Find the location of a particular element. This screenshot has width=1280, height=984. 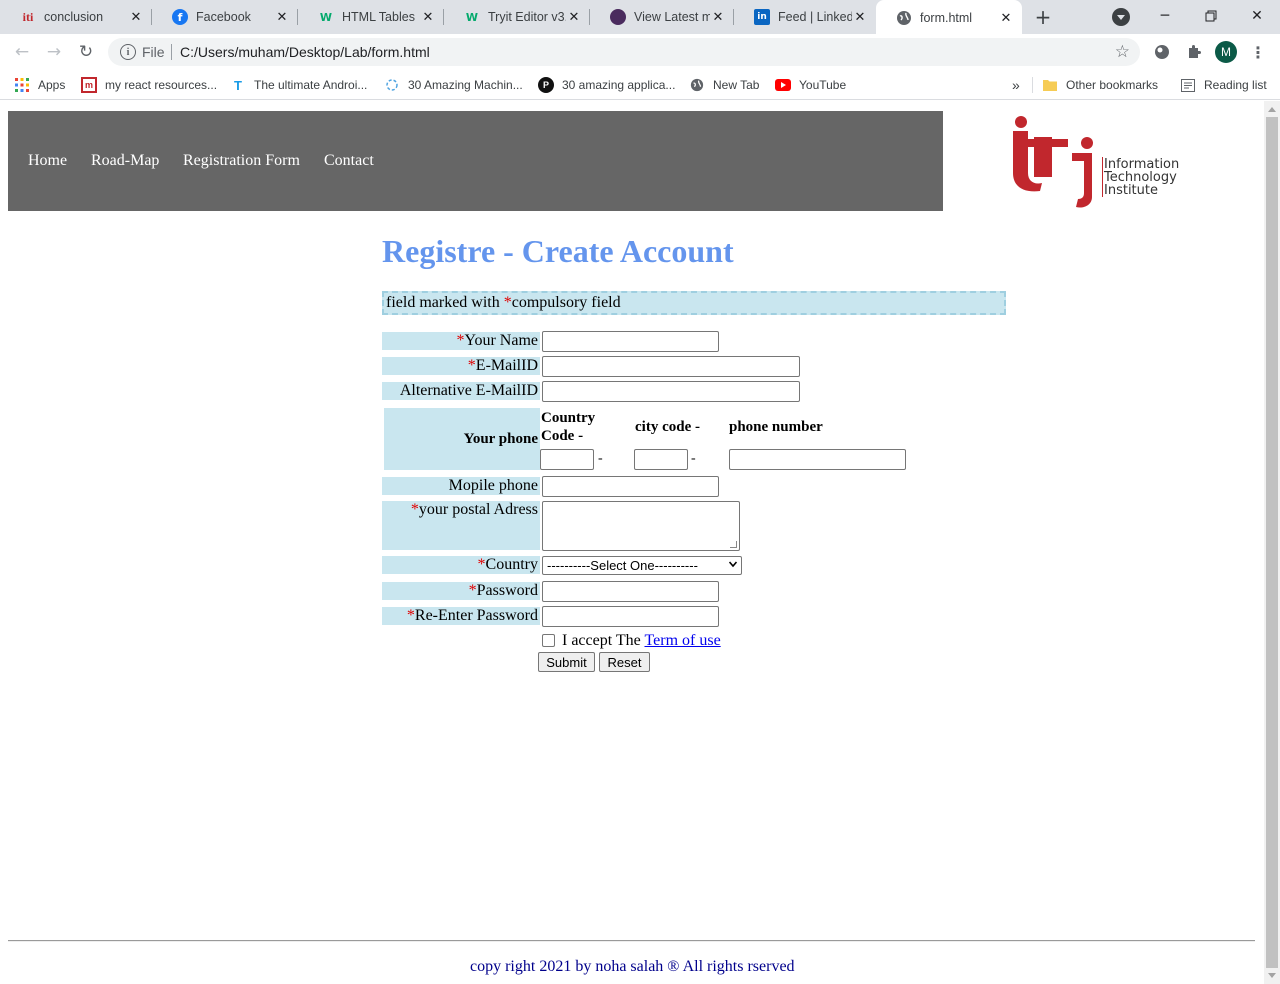

phone-number-input is located at coordinates (817, 459).